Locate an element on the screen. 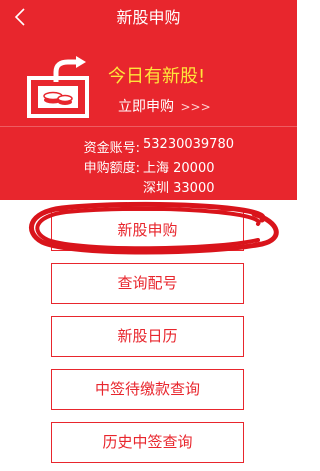 The height and width of the screenshot is (471, 320). quota-label: 申购额度: is located at coordinates (111, 168).